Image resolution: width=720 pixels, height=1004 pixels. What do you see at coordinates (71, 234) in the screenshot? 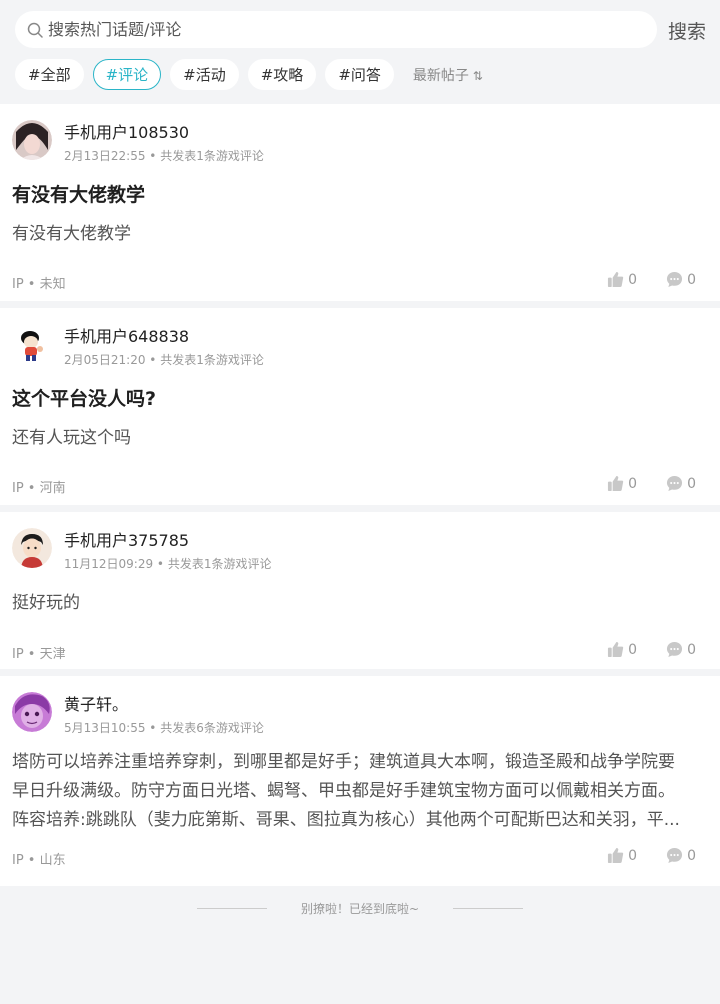
I see `post-body: 有没有大佬教学` at bounding box center [71, 234].